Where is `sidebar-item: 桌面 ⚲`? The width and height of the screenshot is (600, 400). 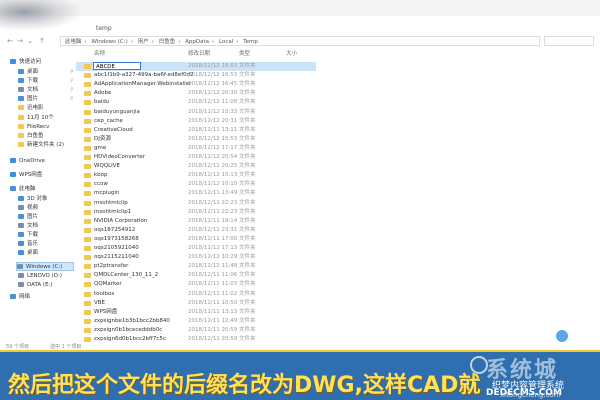
sidebar-item: 桌面 ⚲ is located at coordinates (46, 72).